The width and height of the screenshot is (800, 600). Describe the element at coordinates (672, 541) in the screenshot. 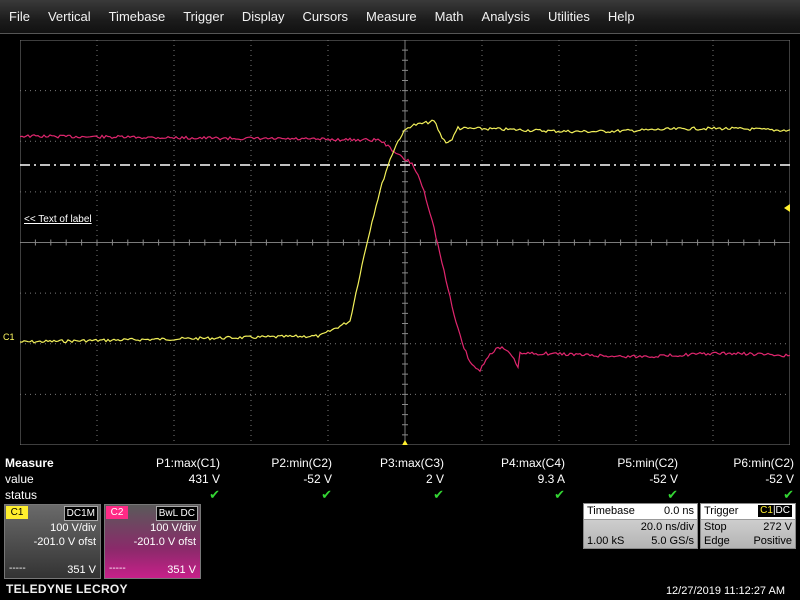

I see `timebase-rate: 5.0 GS/s` at that location.